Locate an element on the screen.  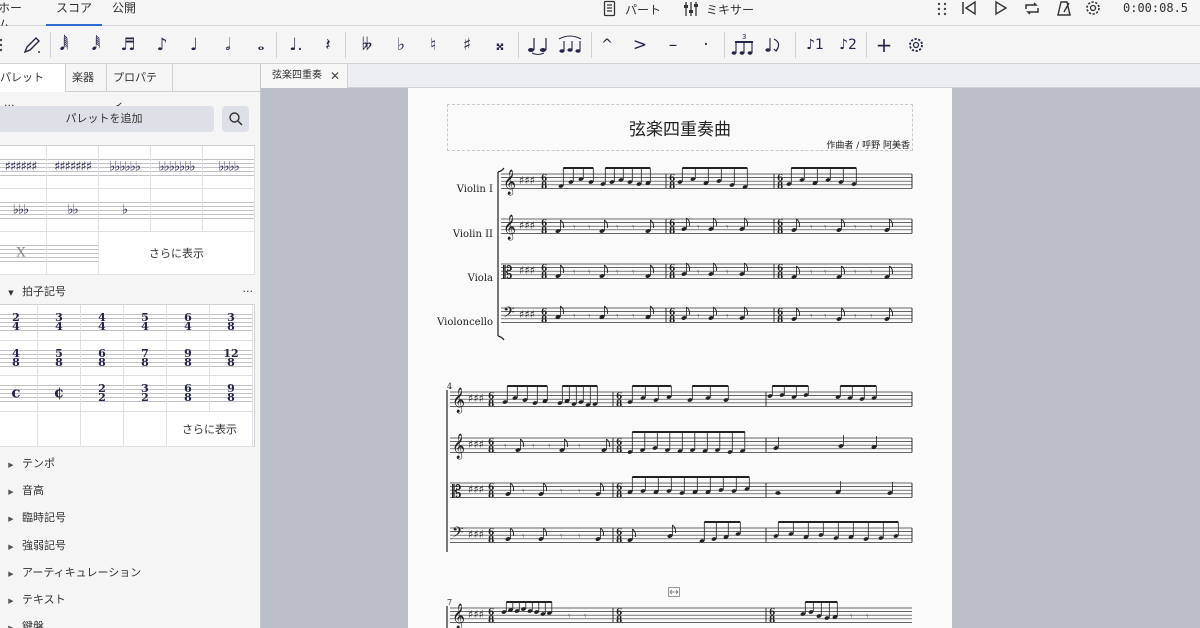
tie-icon is located at coordinates (537, 45).